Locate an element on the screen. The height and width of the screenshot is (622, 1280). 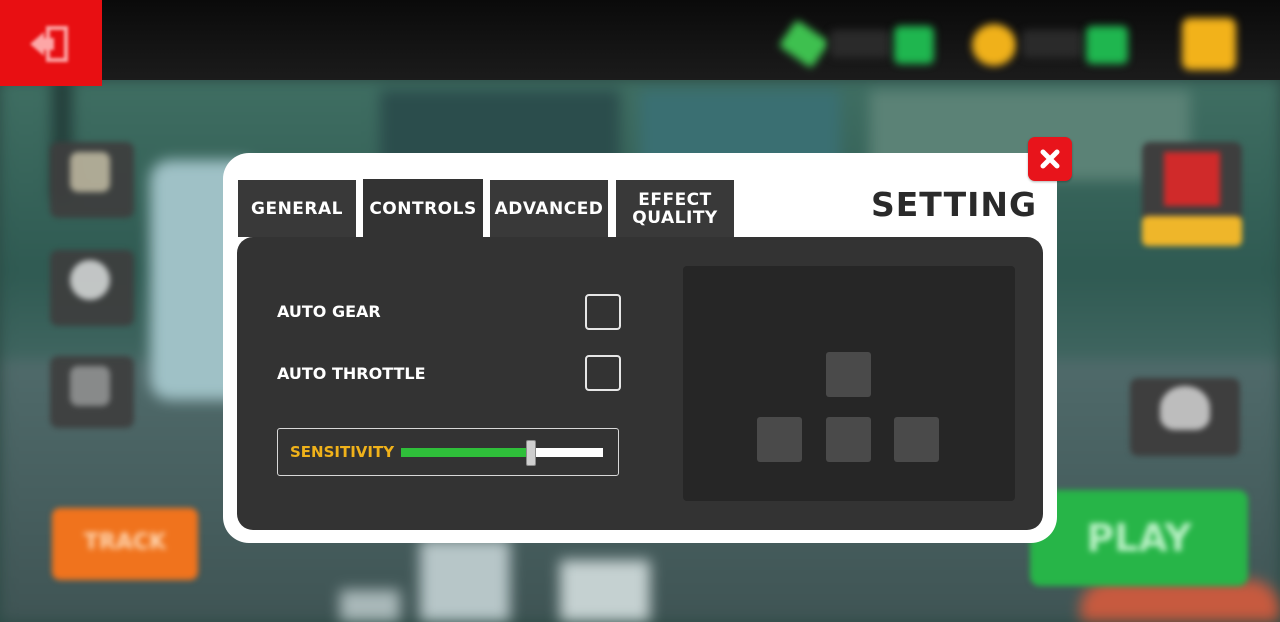
key-up is located at coordinates (848, 374).